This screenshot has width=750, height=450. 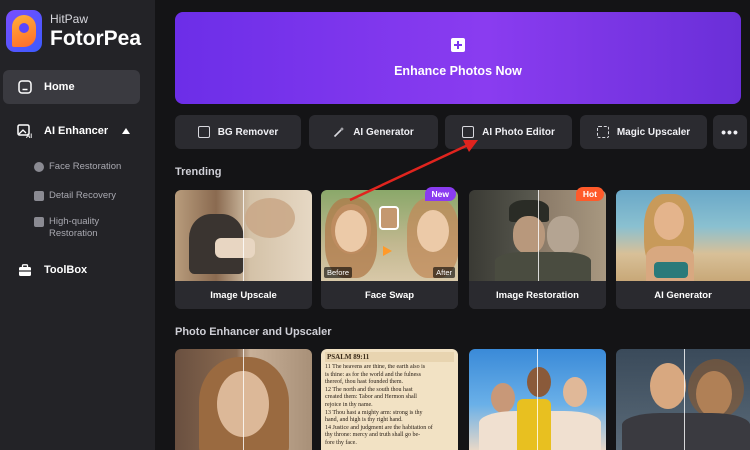 What do you see at coordinates (29, 136) in the screenshot?
I see `svg-text: AI` at bounding box center [29, 136].